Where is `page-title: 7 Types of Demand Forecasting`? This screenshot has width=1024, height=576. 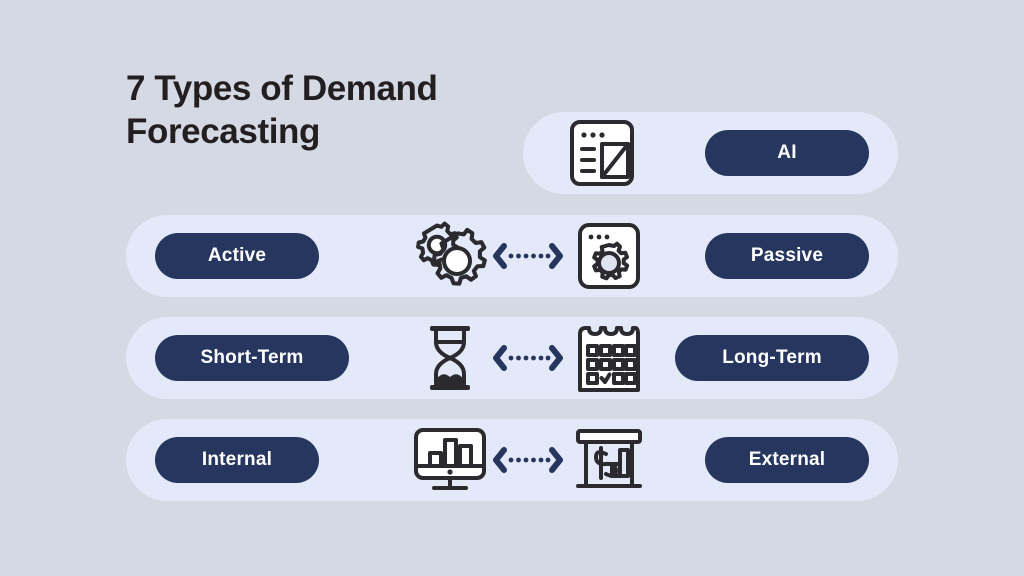 page-title: 7 Types of Demand Forecasting is located at coordinates (282, 110).